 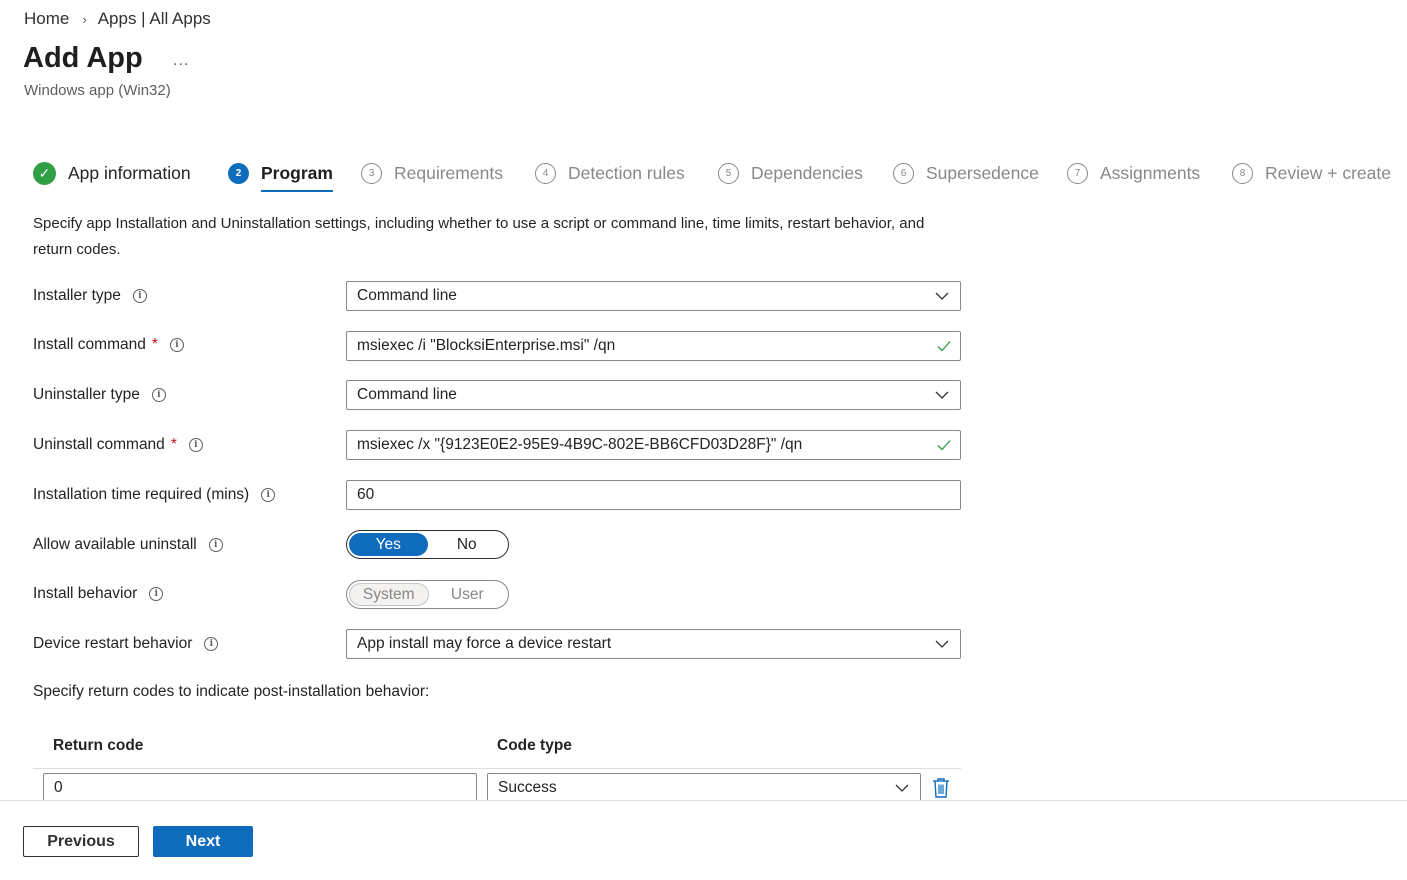 What do you see at coordinates (77, 295) in the screenshot?
I see `label-text: Installer type` at bounding box center [77, 295].